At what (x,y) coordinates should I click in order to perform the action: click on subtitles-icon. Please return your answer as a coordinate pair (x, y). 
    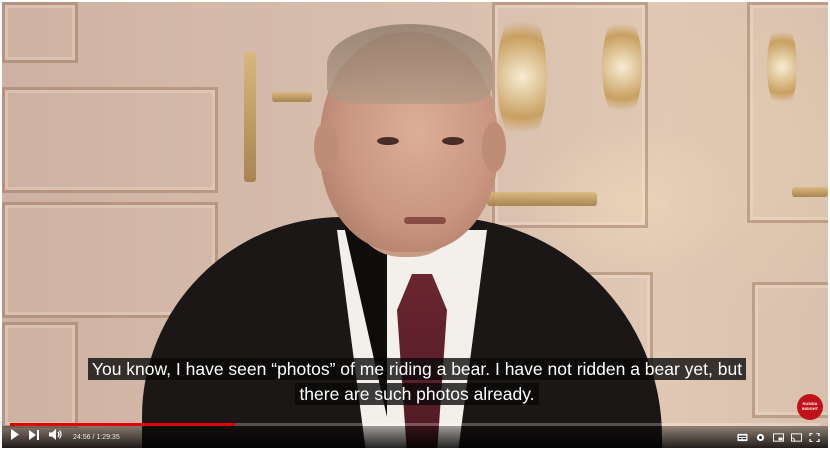
    Looking at the image, I should click on (742, 437).